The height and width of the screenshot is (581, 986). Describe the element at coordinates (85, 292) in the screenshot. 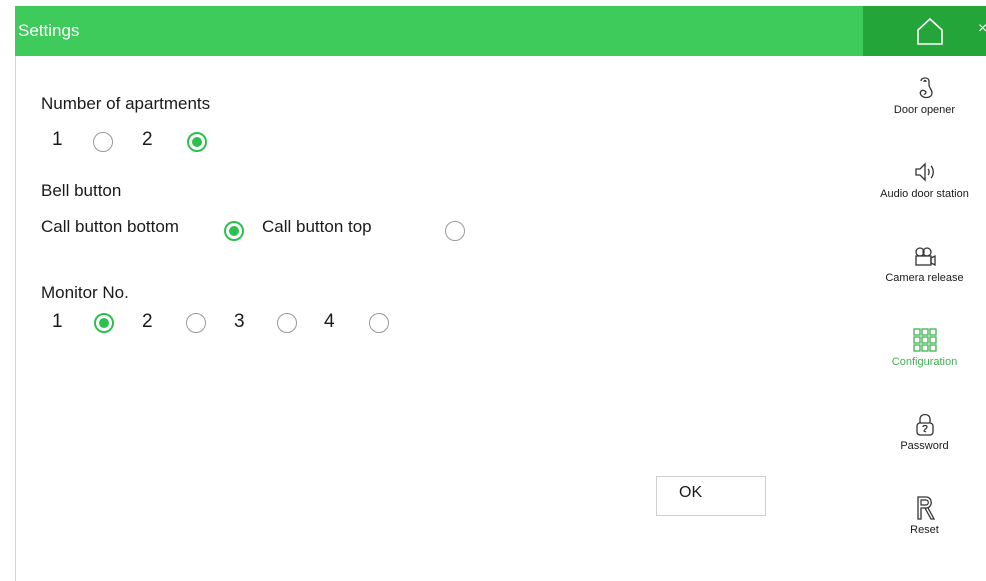

I see `monitor-label: Monitor No.` at that location.